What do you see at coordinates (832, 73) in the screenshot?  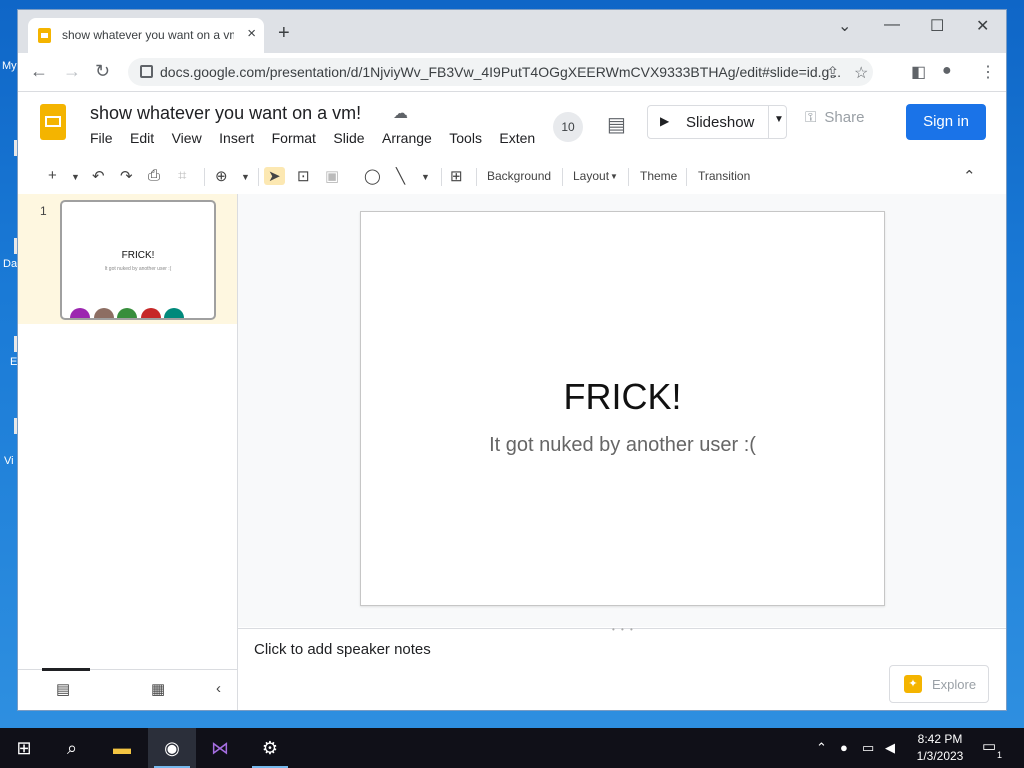 I see `share-page-icon: ⇪` at bounding box center [832, 73].